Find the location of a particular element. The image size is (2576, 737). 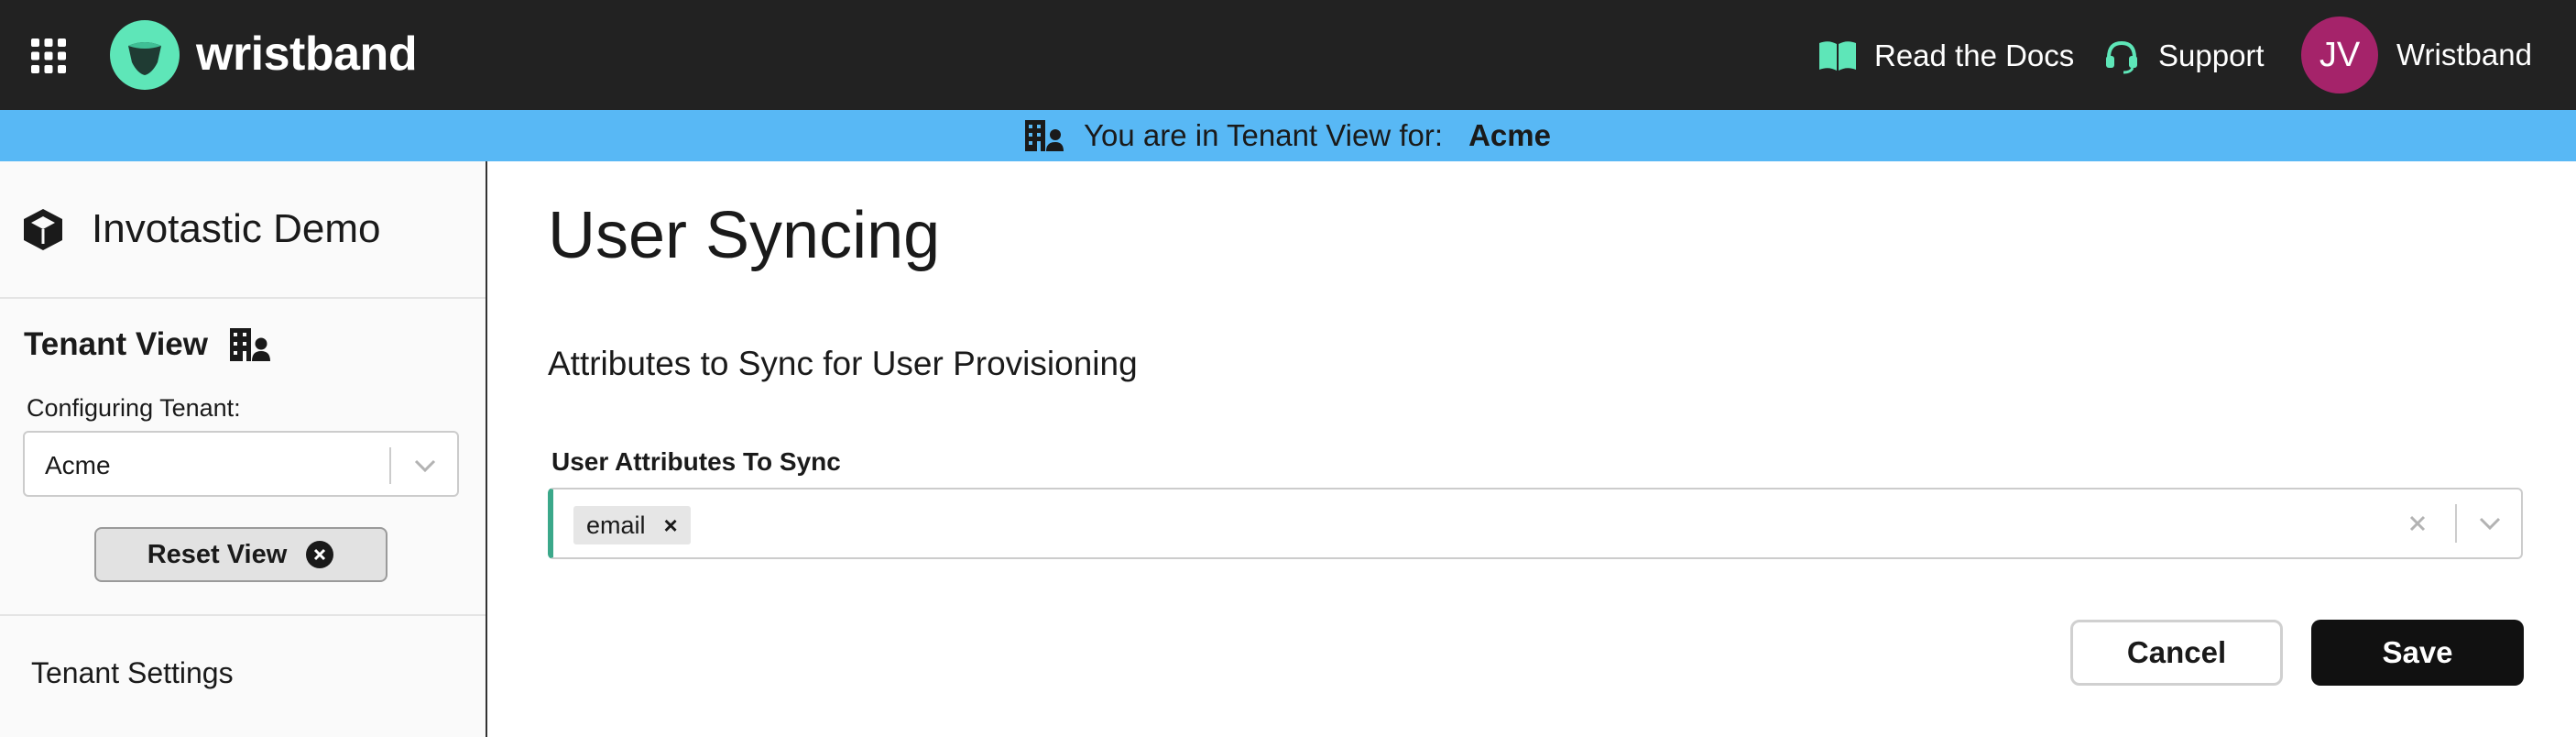

sidebar-item-tenant-settings: Tenant Settings is located at coordinates (133, 673).